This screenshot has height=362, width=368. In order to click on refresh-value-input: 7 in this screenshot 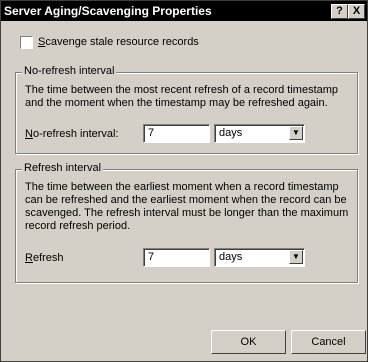, I will do `click(176, 257)`.